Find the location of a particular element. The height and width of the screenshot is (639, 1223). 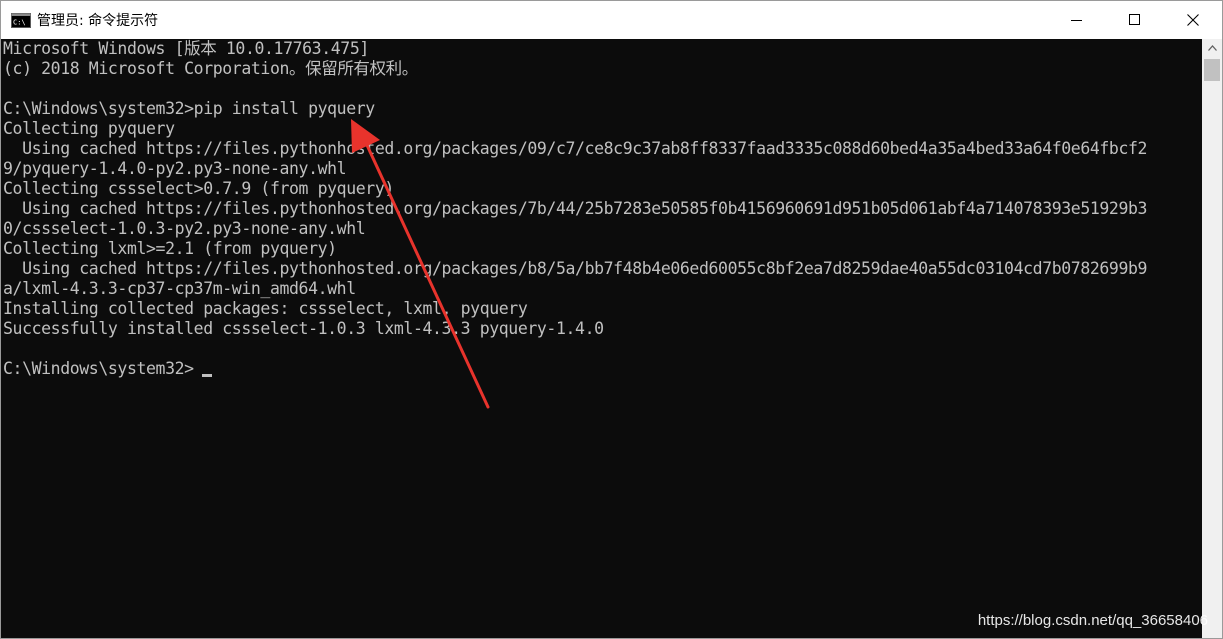

scroll-up-button is located at coordinates (1212, 48).